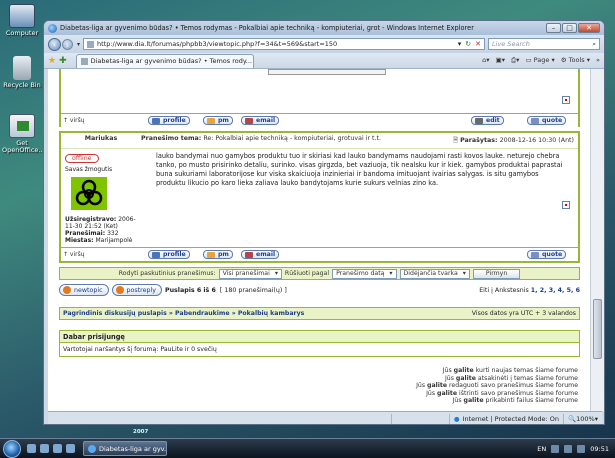  What do you see at coordinates (327, 72) in the screenshot?
I see `editor-toolbar-image` at bounding box center [327, 72].